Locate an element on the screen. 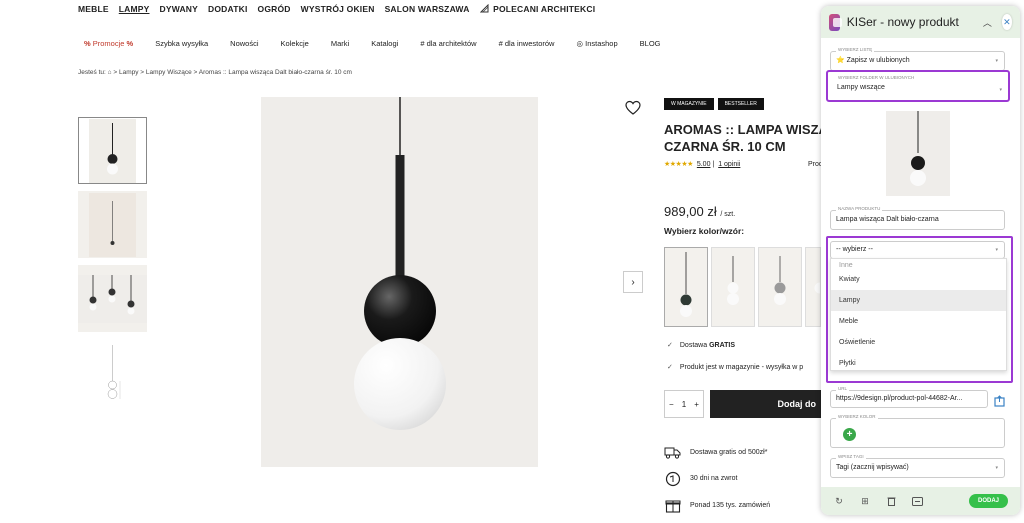 Image resolution: width=1024 pixels, height=523 pixels. folder-select-label: WYBIERZ FOLDER W ULUBIONYCH is located at coordinates (876, 77).